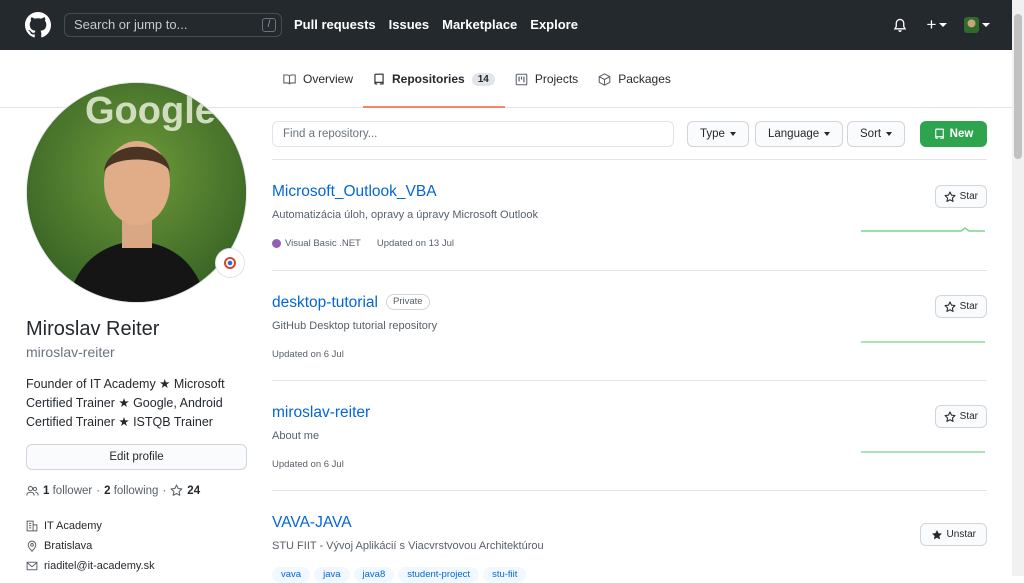  What do you see at coordinates (936, 534) in the screenshot?
I see `star-filled-icon` at bounding box center [936, 534].